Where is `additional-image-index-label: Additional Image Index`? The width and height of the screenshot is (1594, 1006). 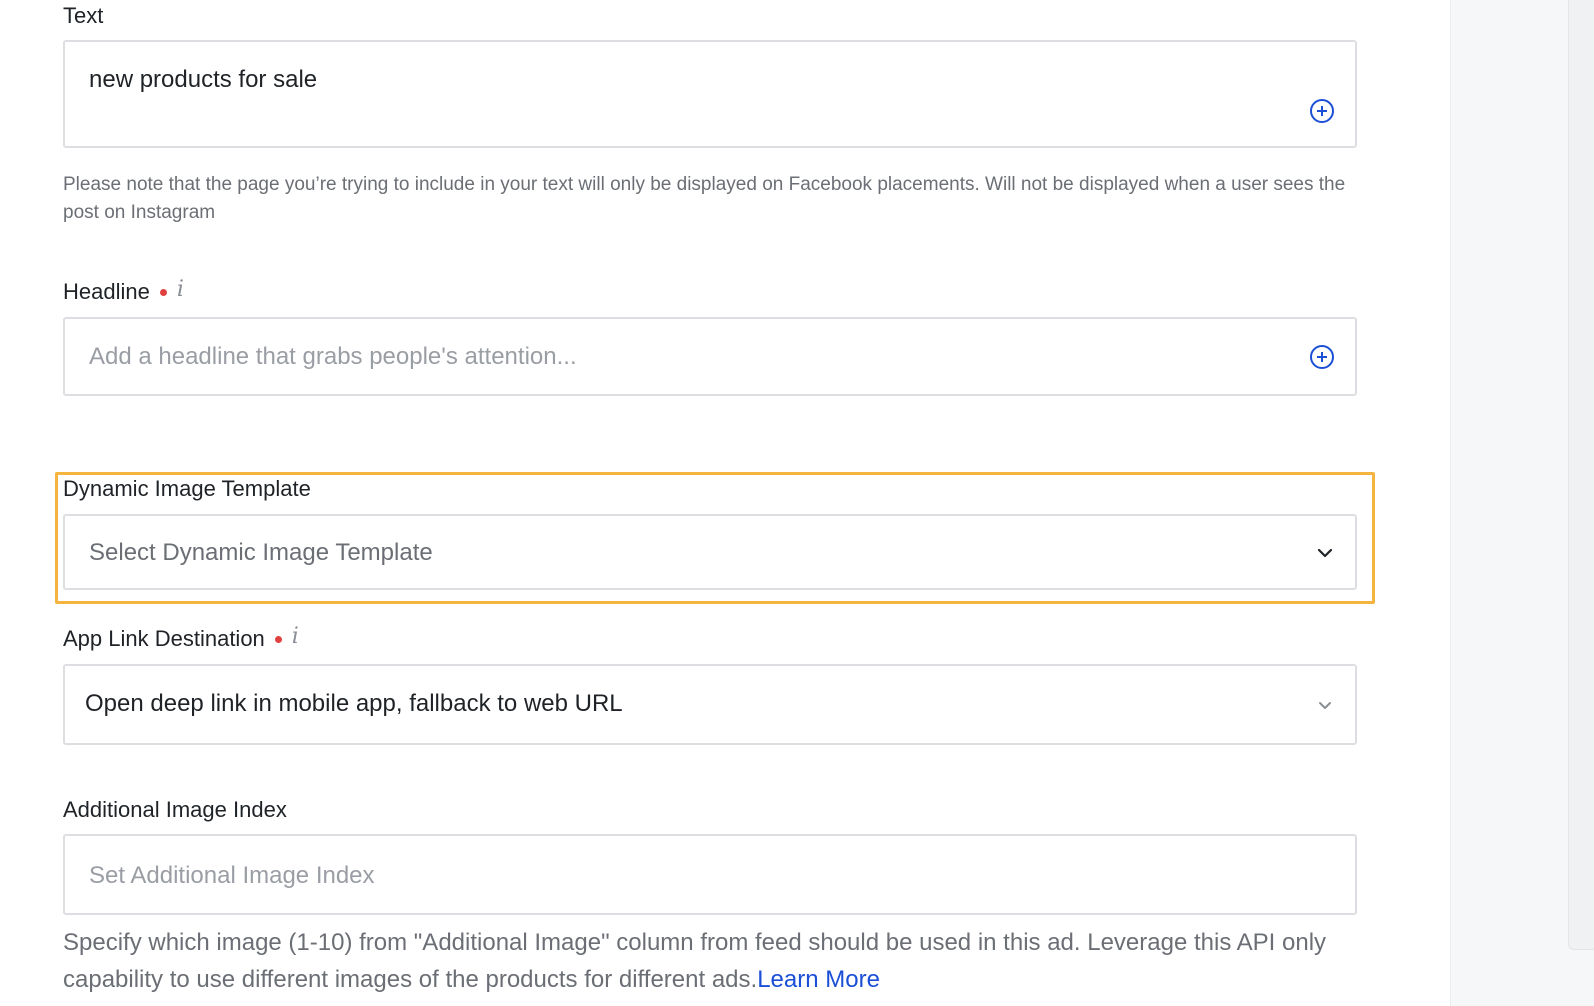 additional-image-index-label: Additional Image Index is located at coordinates (175, 809).